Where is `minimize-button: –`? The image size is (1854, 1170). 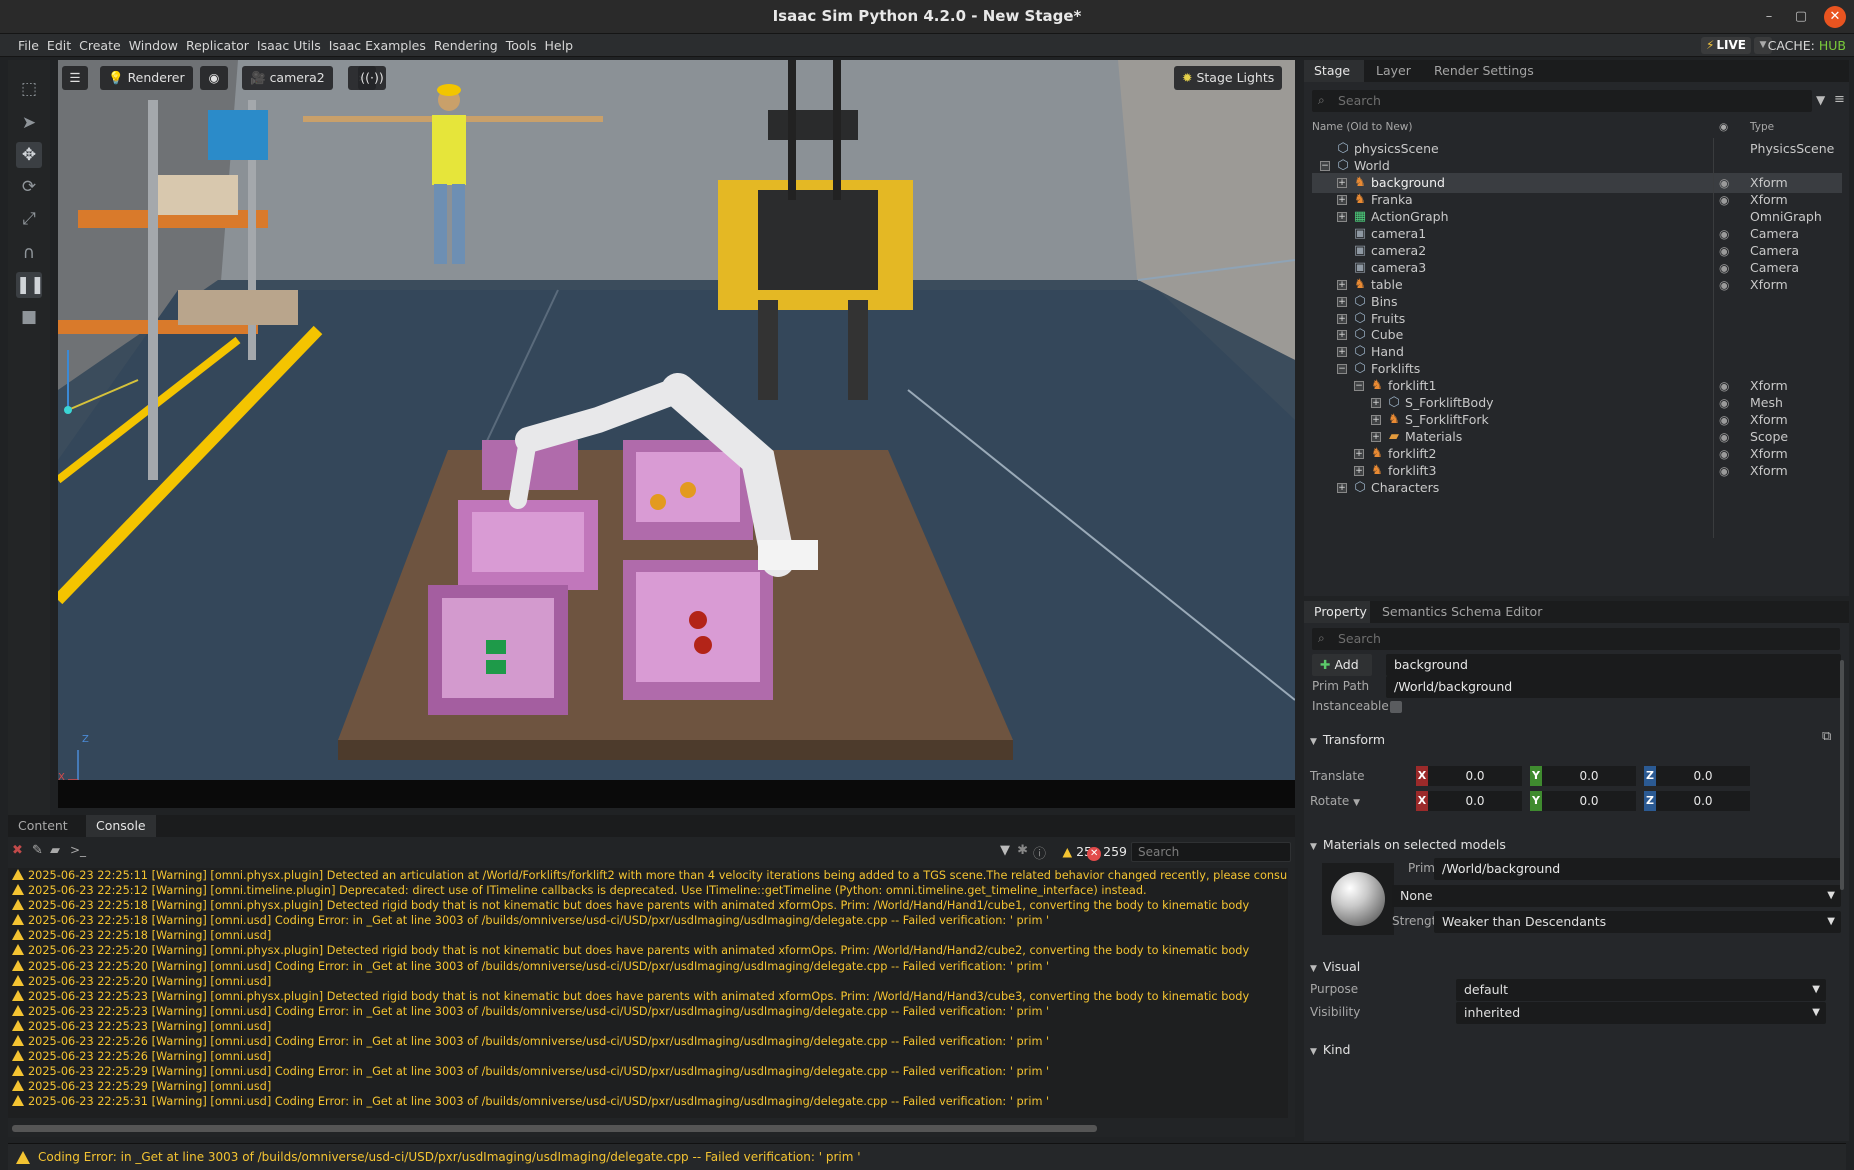 minimize-button: – is located at coordinates (1769, 17).